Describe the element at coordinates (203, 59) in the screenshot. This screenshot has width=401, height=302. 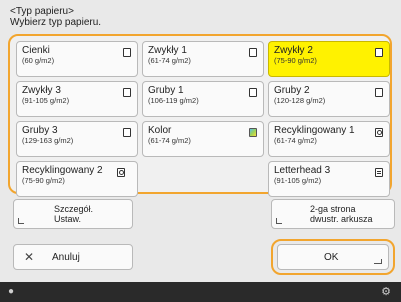
I see `paper-type-button: Zwykły 1 (61-74 g/m2)` at that location.